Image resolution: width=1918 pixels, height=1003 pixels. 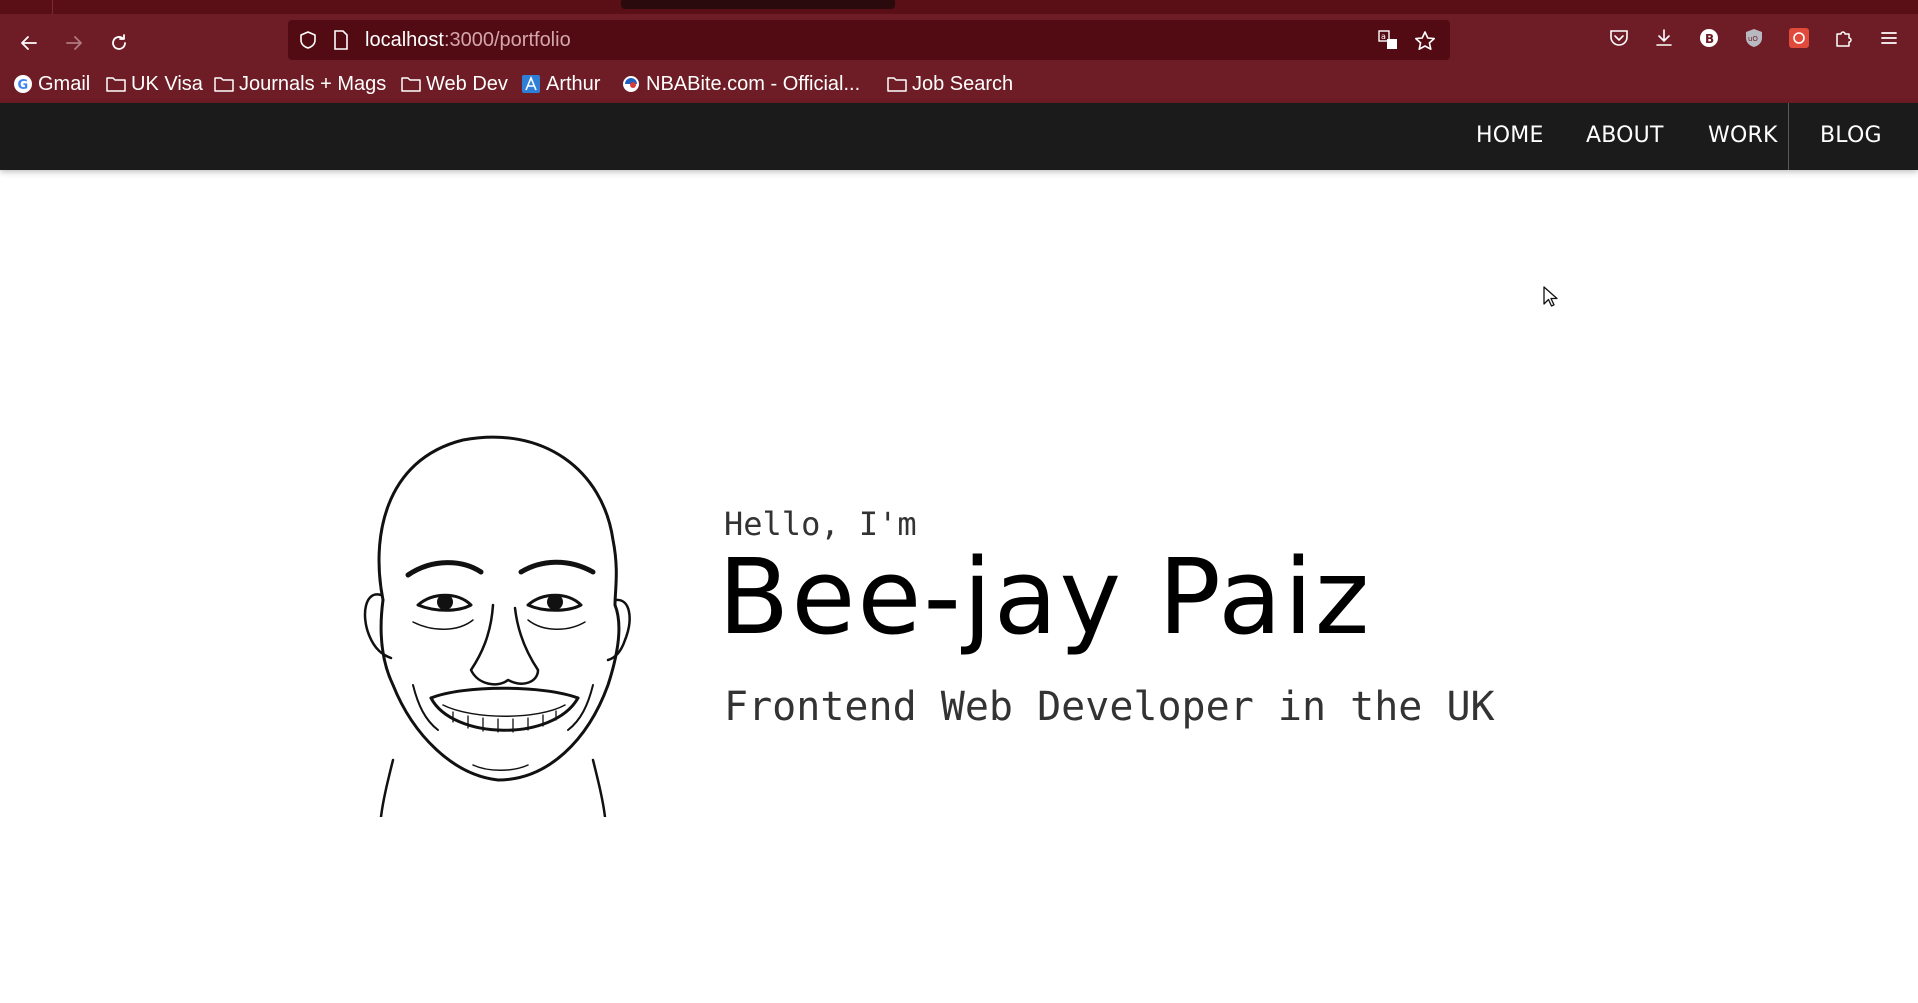 I want to click on svg-text: B, so click(x=1709, y=39).